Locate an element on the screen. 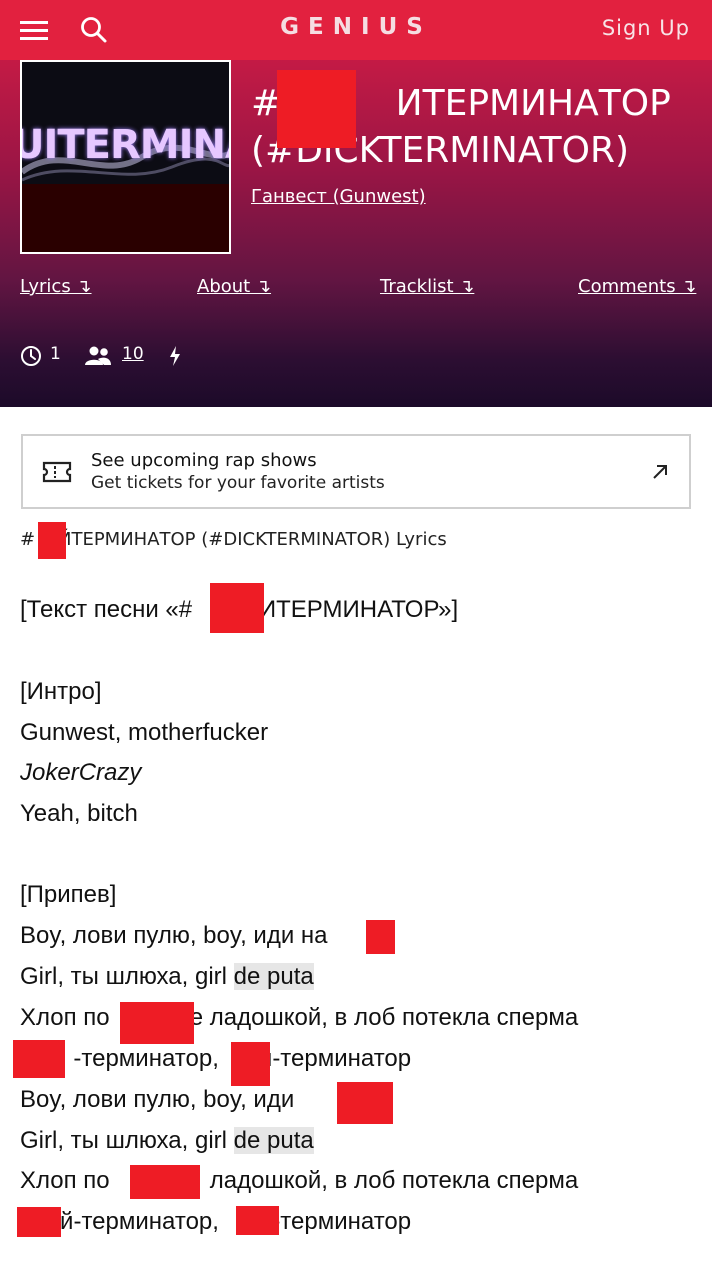 Image resolution: width=712 pixels, height=1280 pixels. ticket-icon is located at coordinates (57, 472).